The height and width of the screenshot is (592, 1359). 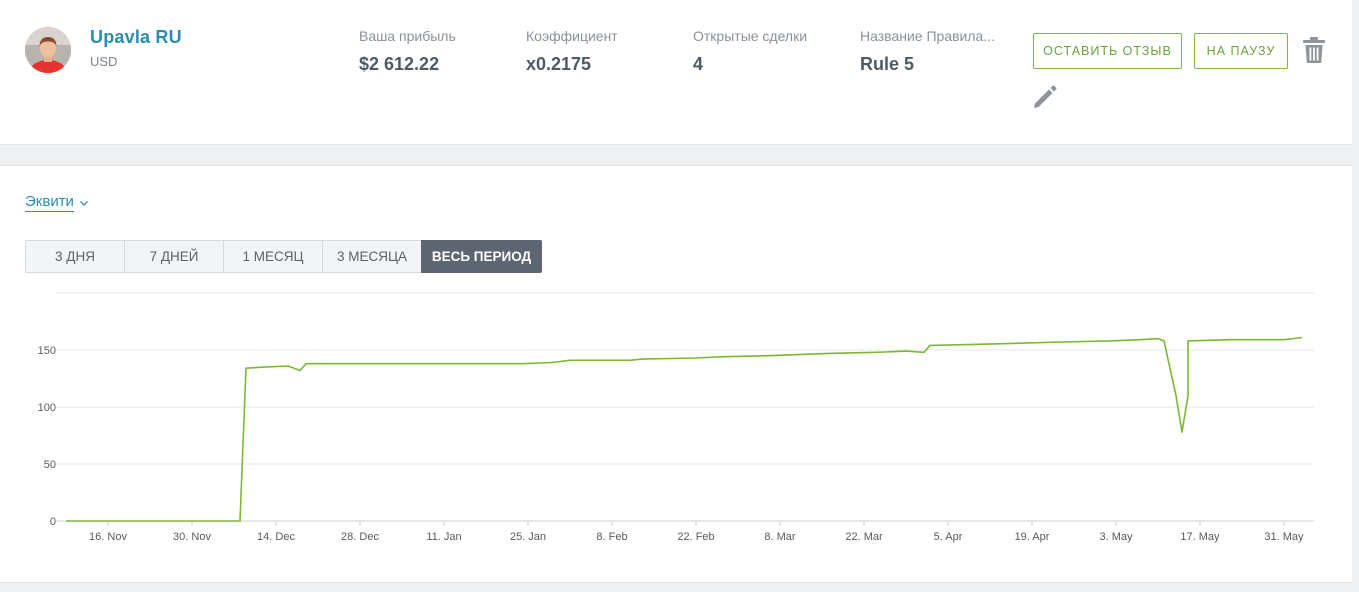 What do you see at coordinates (864, 537) in the screenshot?
I see `x-tick-label: 22. Mar` at bounding box center [864, 537].